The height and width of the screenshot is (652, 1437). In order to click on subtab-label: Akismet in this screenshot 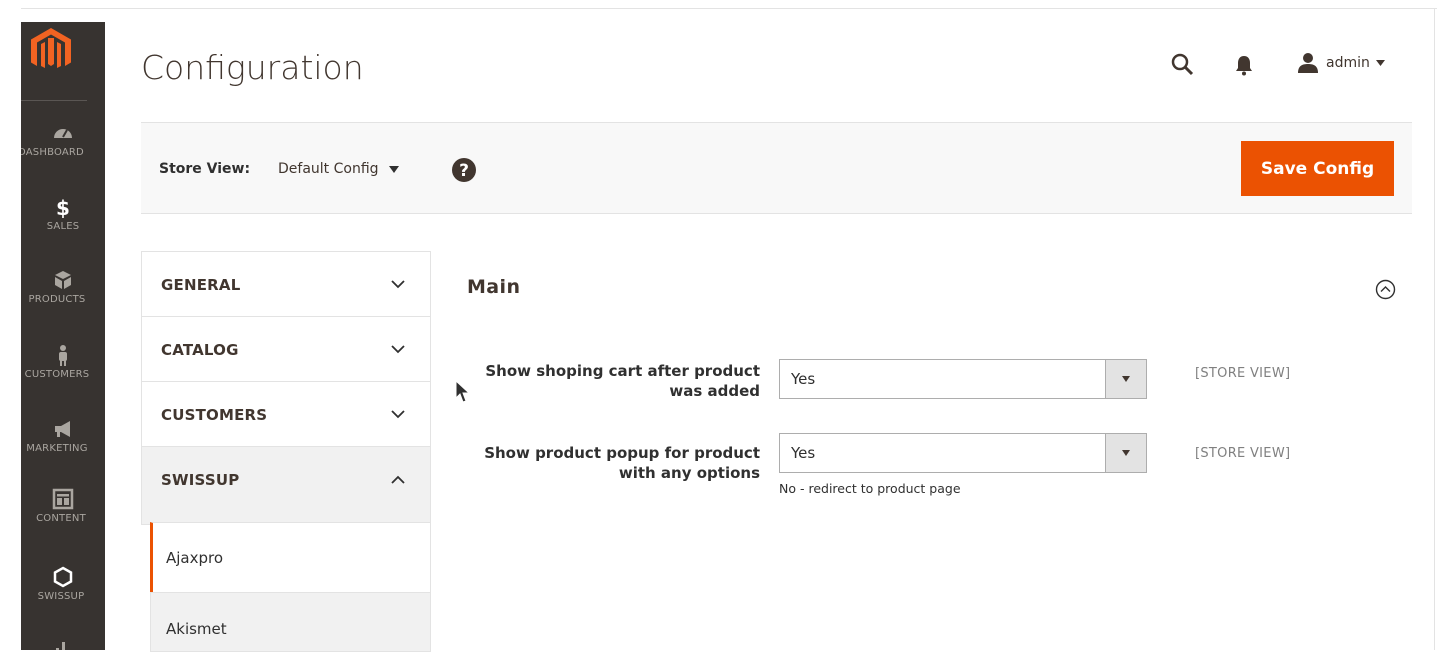, I will do `click(196, 629)`.